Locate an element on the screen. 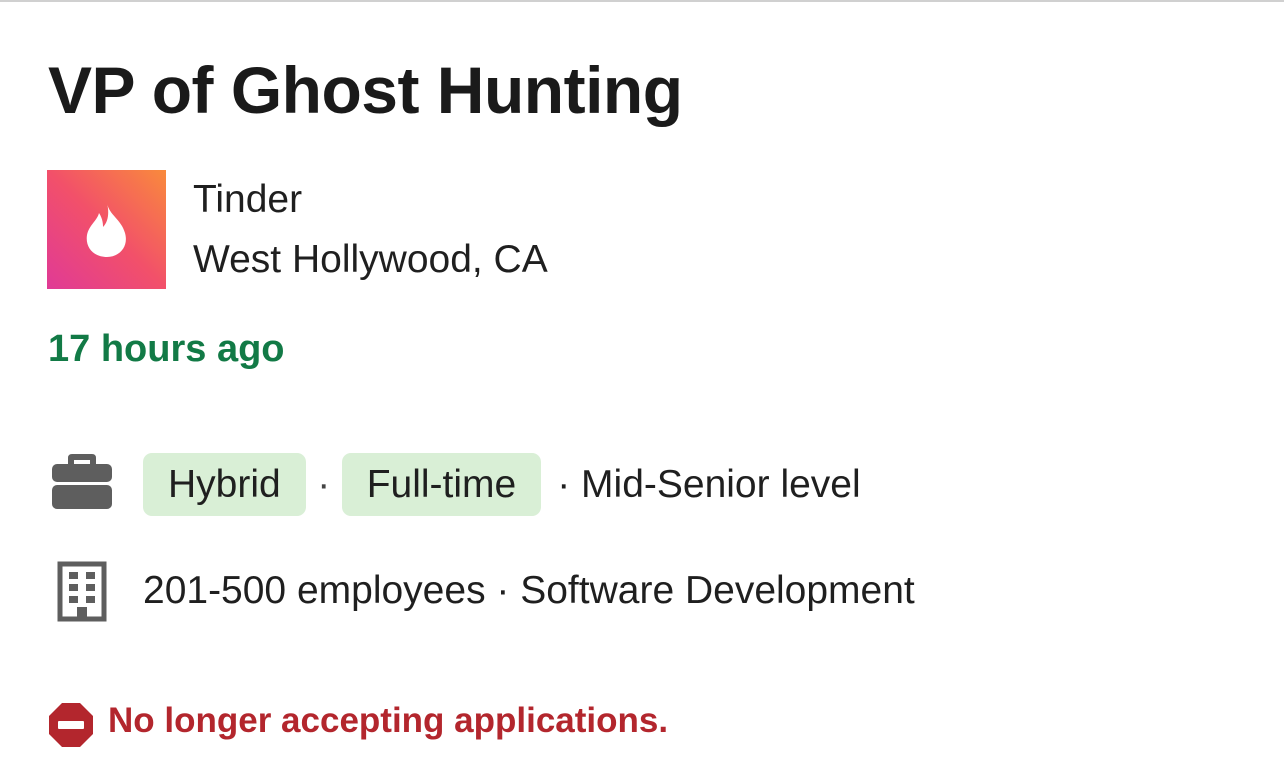 This screenshot has width=1284, height=782. company-name: Tinder is located at coordinates (247, 200).